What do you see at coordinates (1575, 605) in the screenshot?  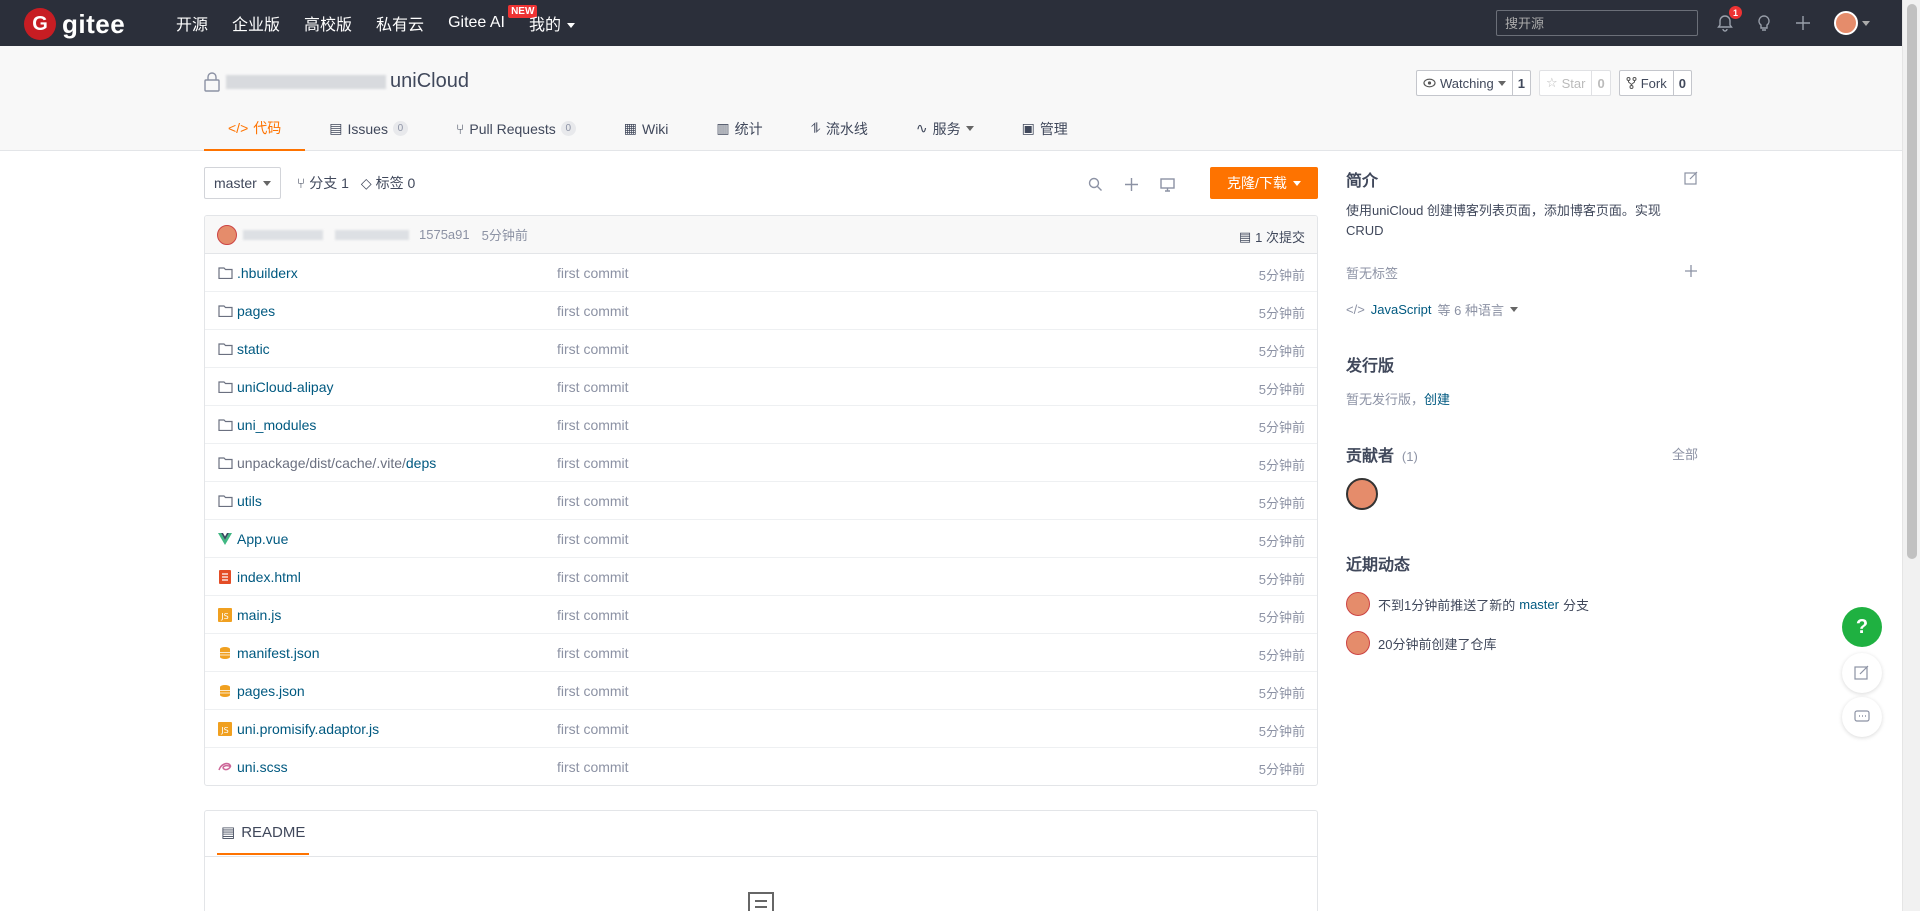 I see `activity-text-post: 分支` at bounding box center [1575, 605].